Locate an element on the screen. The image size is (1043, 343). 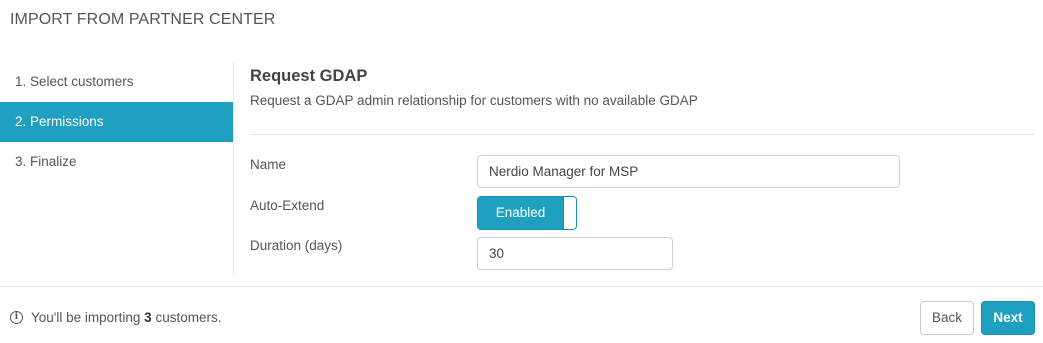
name-label: Name is located at coordinates (268, 164).